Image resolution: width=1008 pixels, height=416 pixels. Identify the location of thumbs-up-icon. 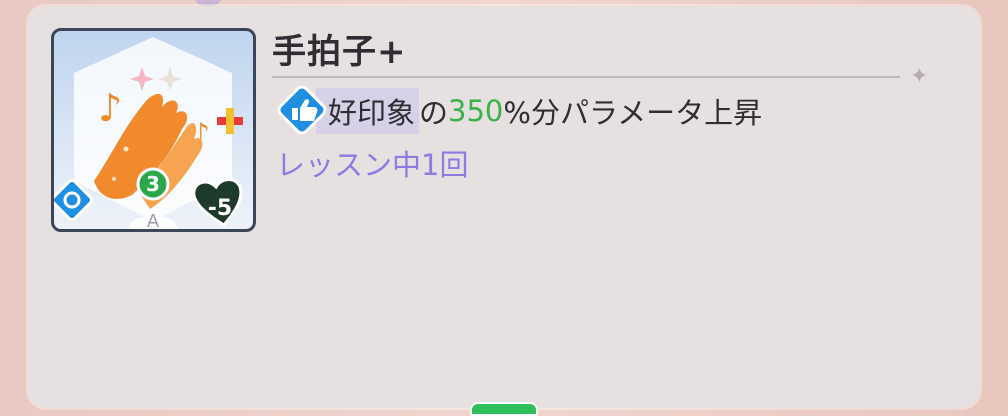
(302, 110).